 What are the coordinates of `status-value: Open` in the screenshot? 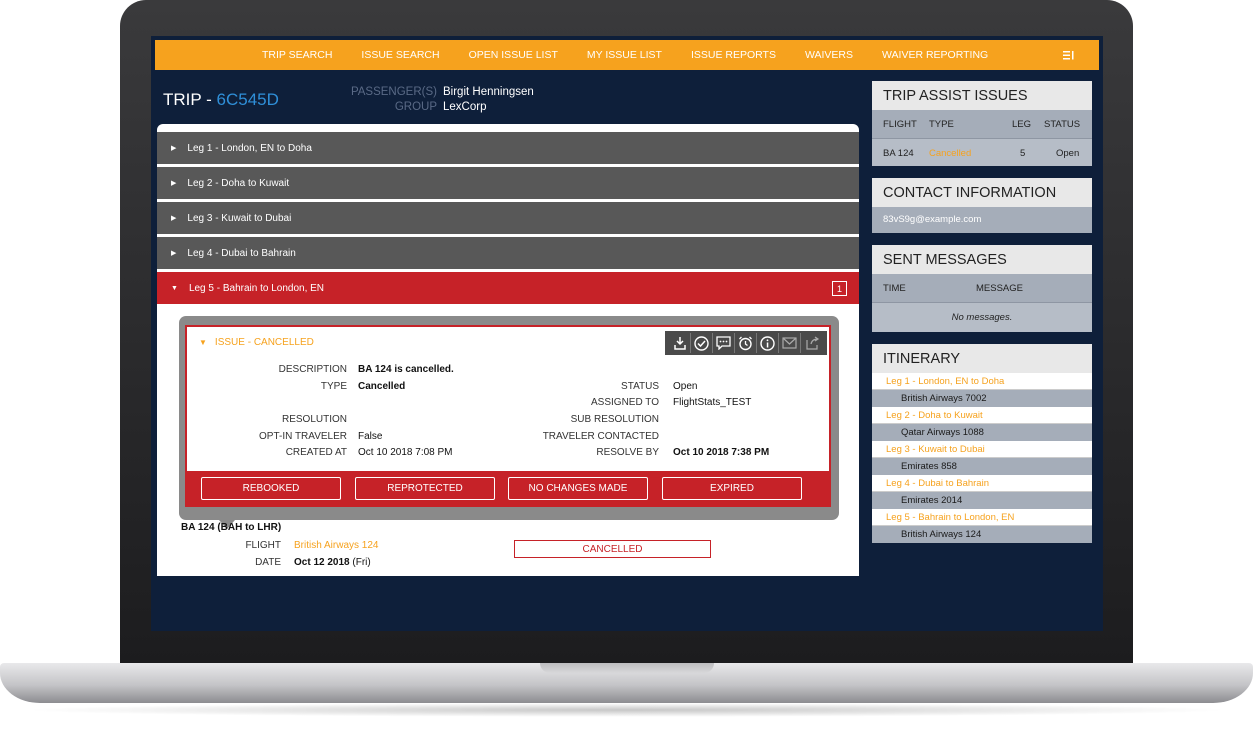 It's located at (685, 386).